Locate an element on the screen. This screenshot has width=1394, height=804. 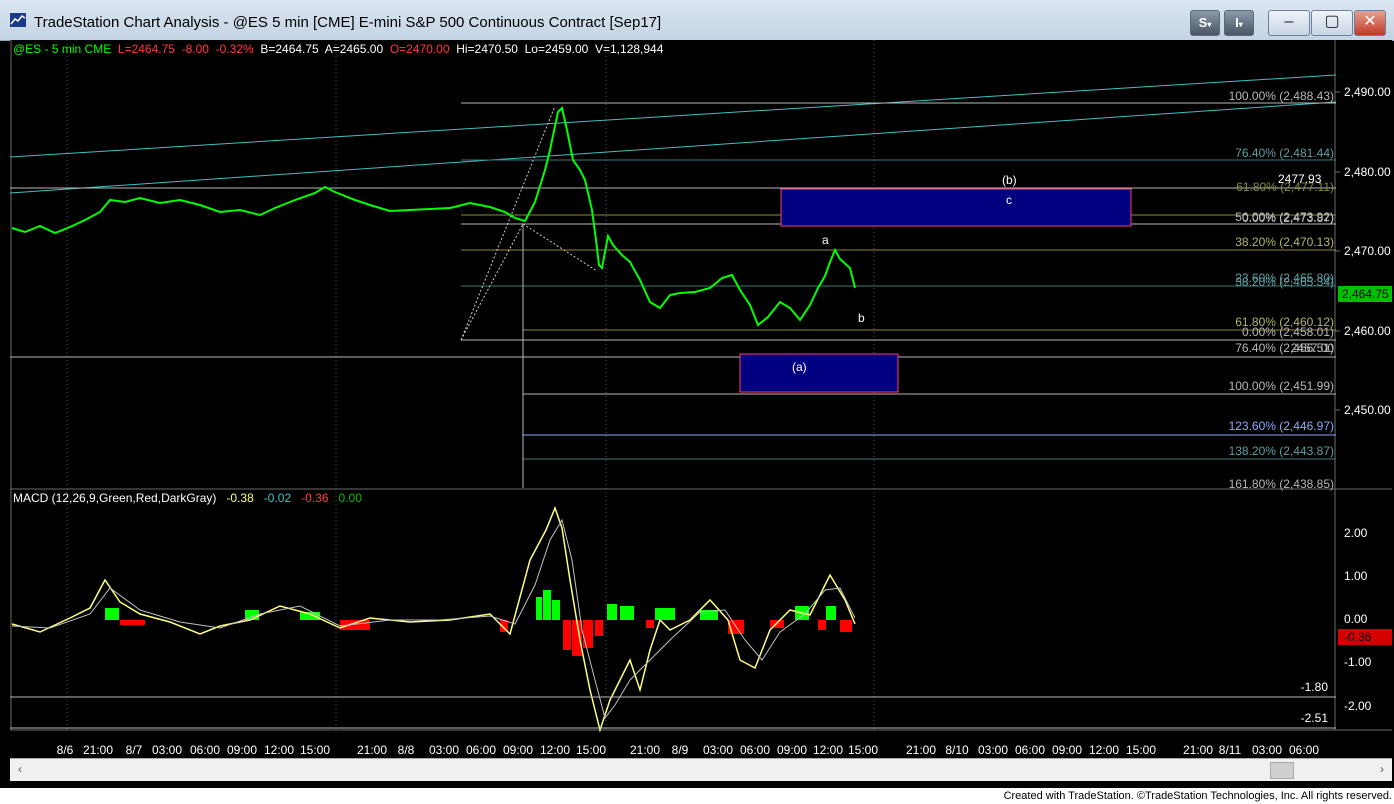
macd-value-label: -0.36 is located at coordinates (1358, 637).